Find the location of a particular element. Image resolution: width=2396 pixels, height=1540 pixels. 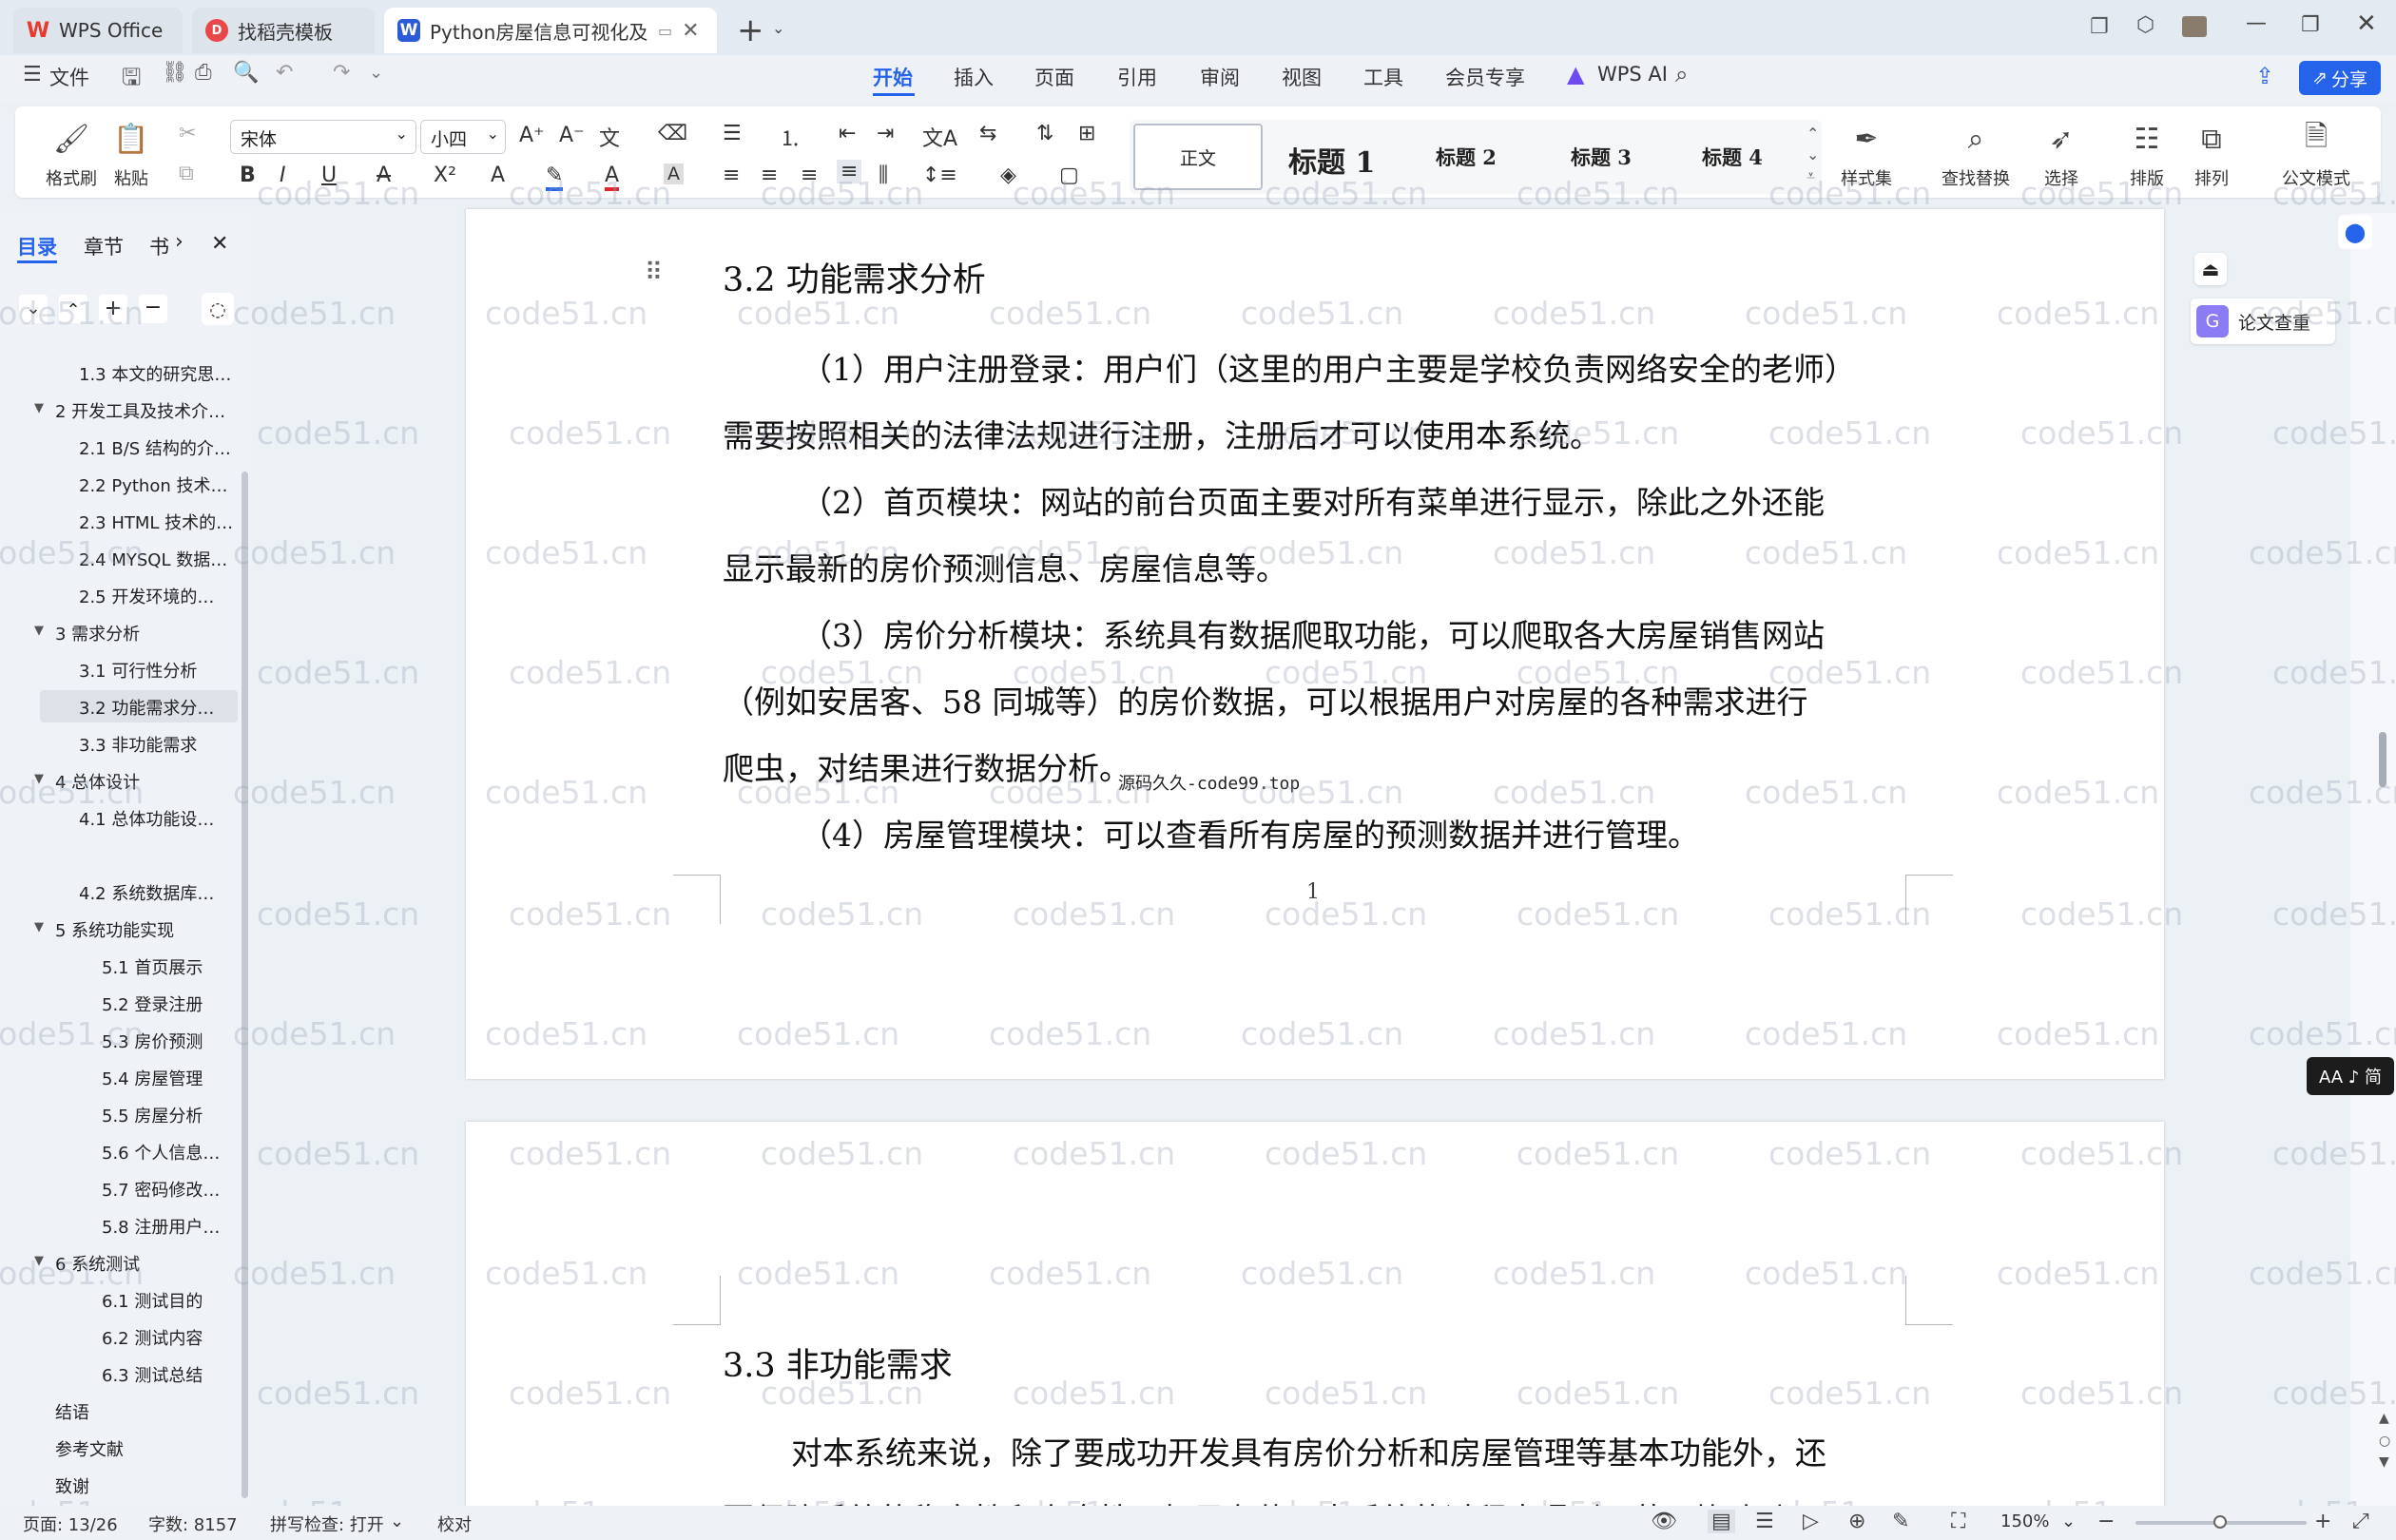

zoom-in-icon: + is located at coordinates (2322, 1521).